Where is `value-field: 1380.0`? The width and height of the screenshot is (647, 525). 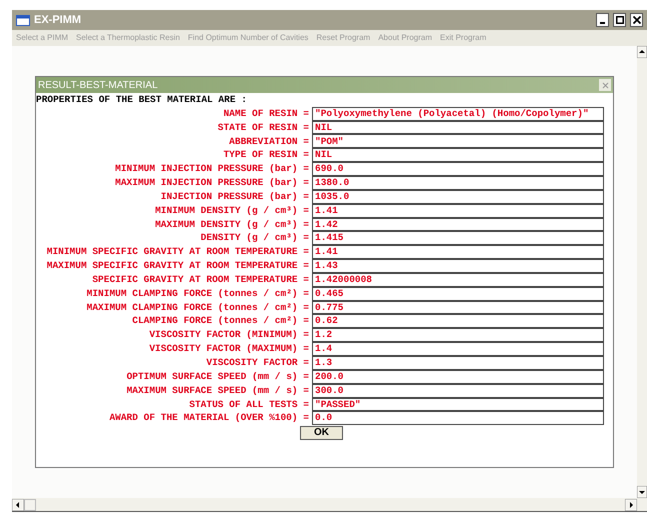 value-field: 1380.0 is located at coordinates (458, 183).